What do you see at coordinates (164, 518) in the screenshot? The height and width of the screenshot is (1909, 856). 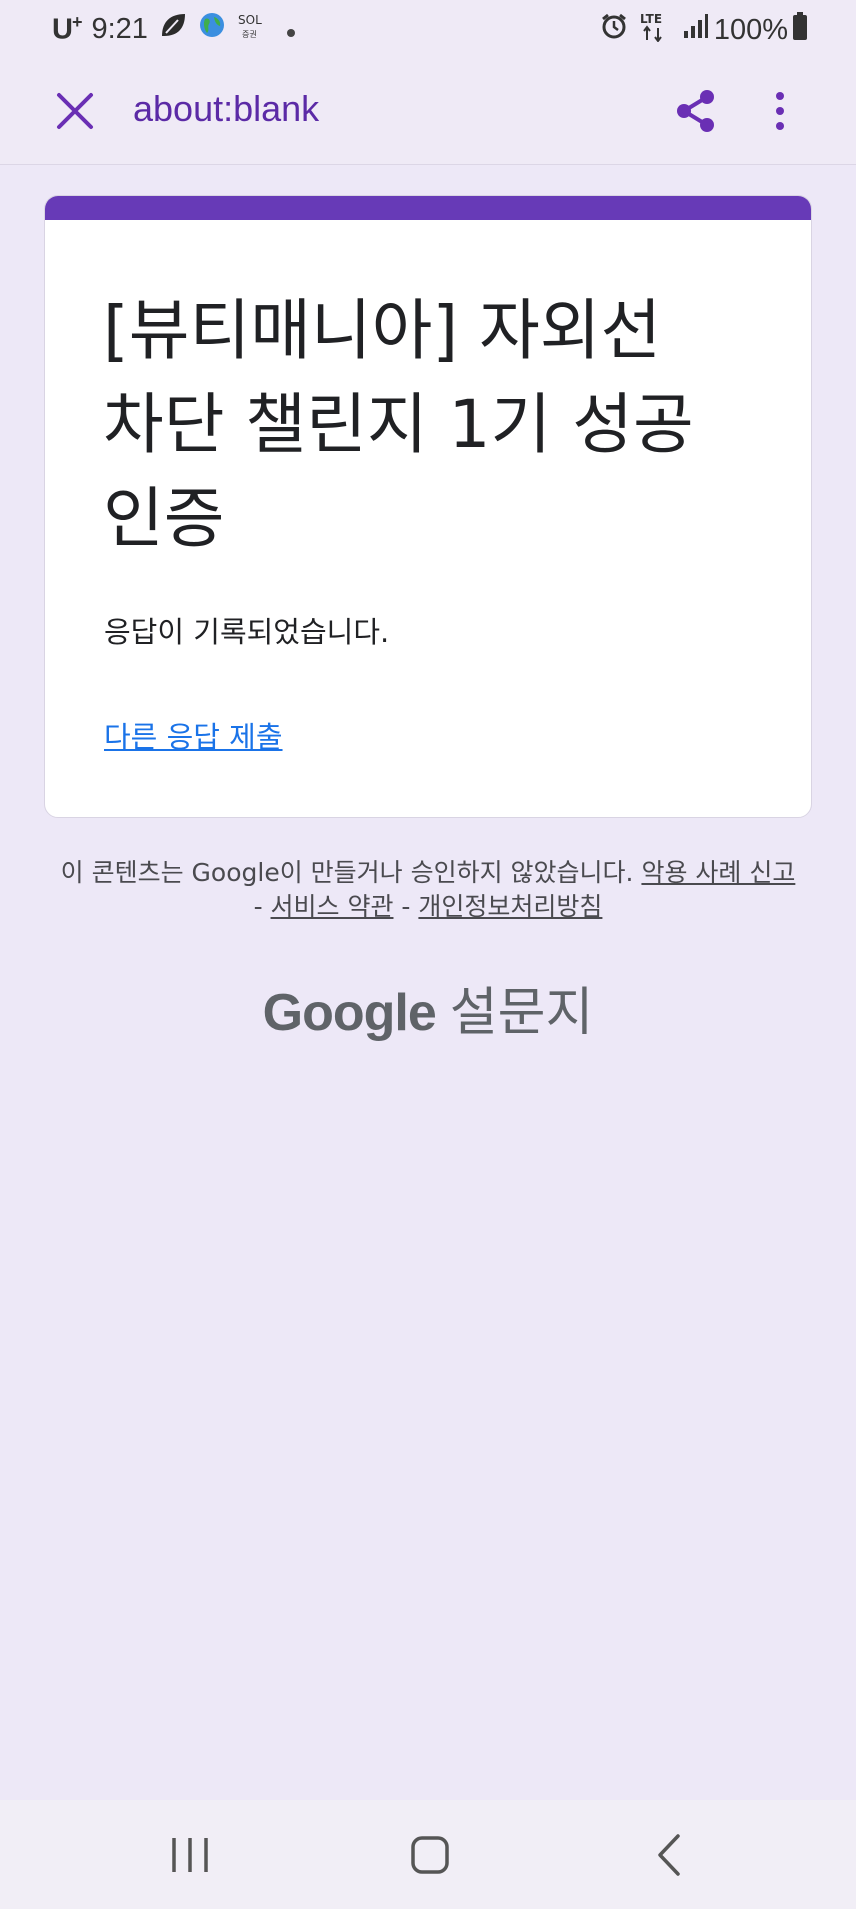 I see `form-title-line: 인증` at bounding box center [164, 518].